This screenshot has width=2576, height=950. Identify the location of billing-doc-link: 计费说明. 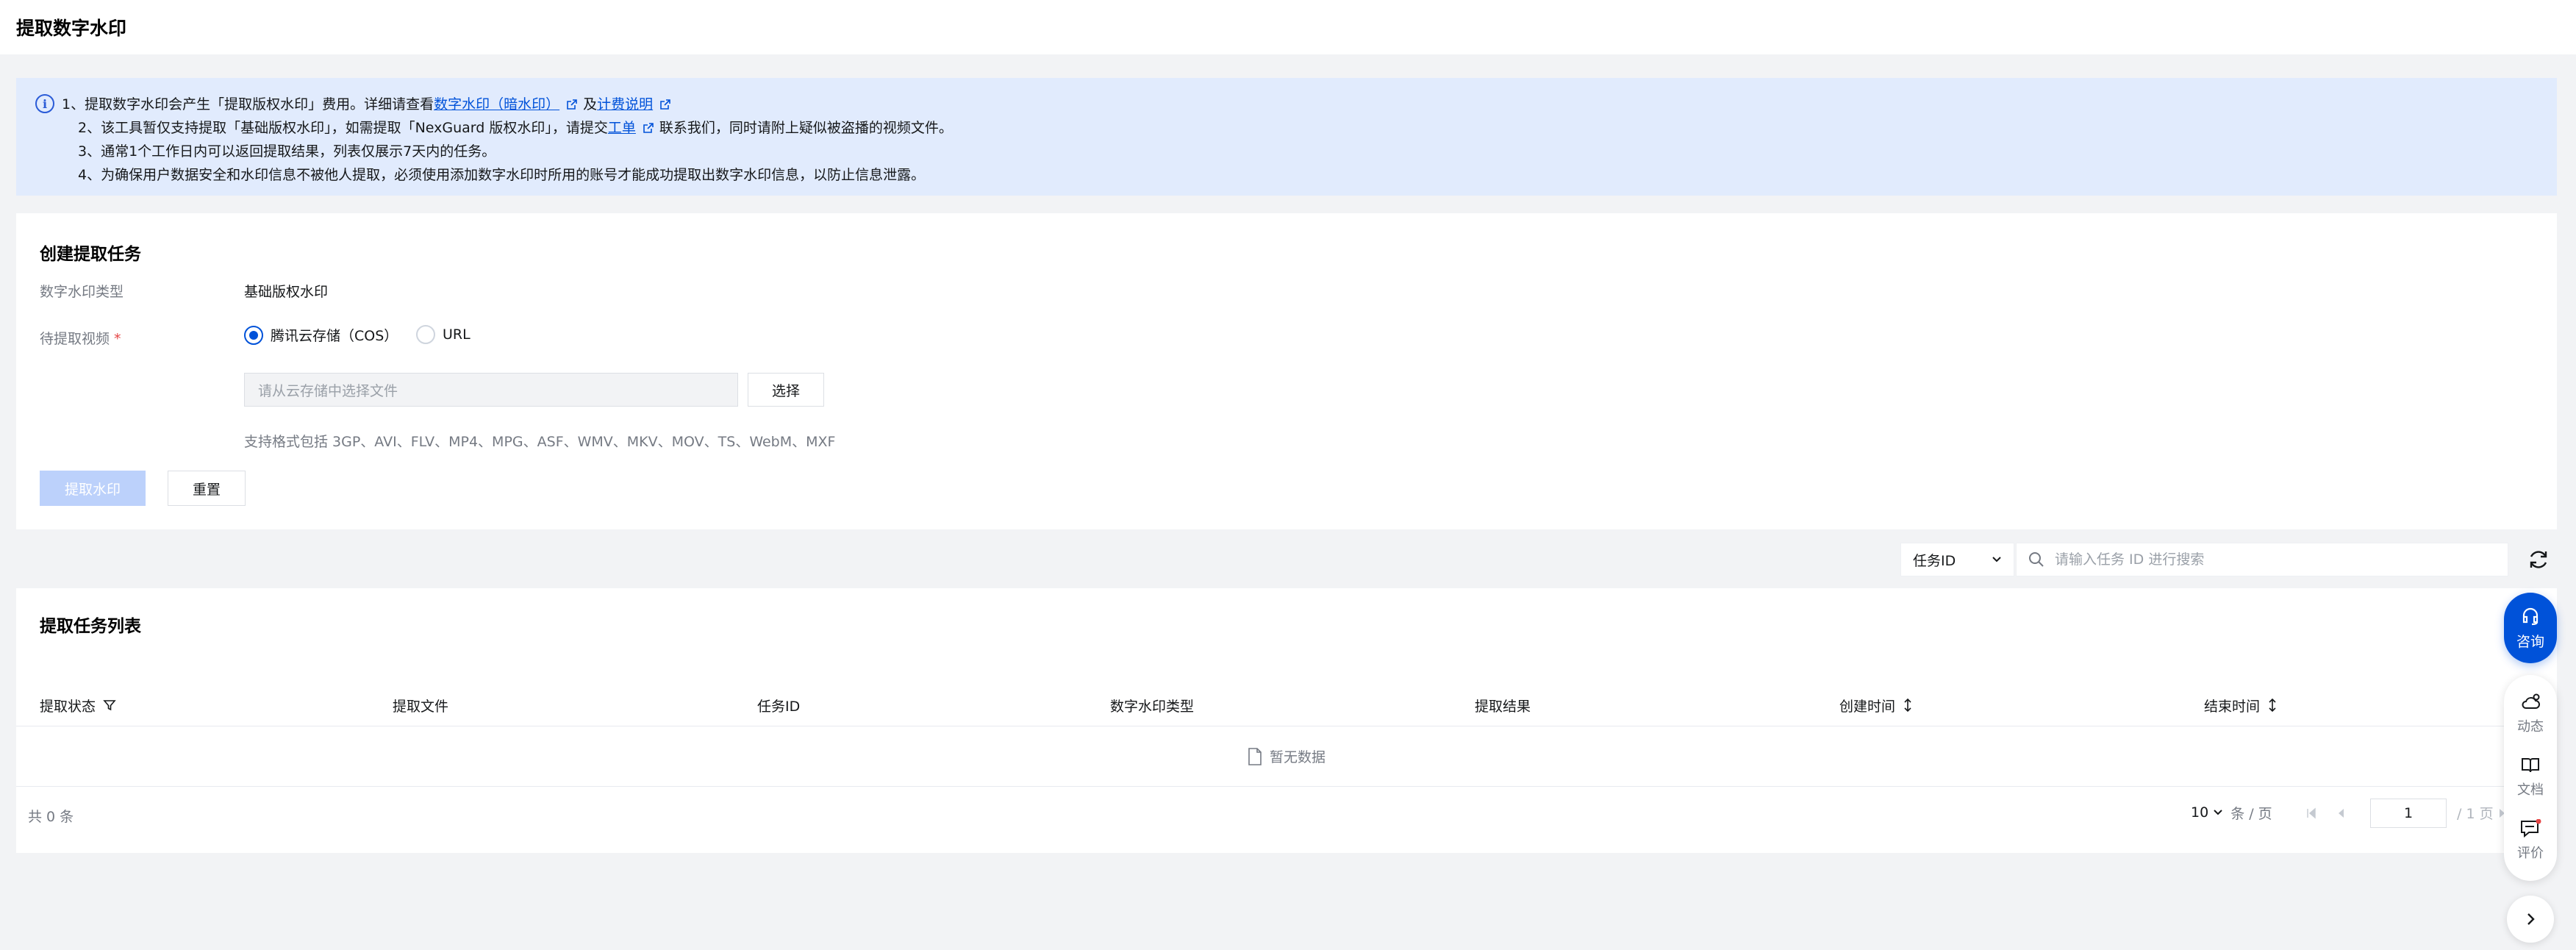
(625, 105).